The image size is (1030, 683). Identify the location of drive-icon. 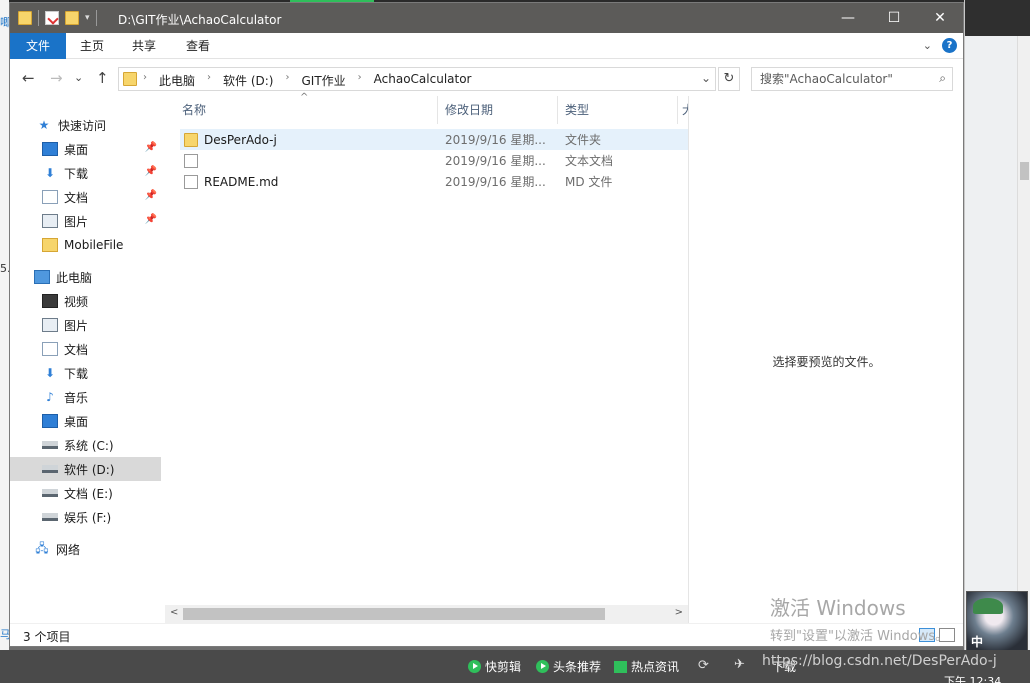
(50, 469).